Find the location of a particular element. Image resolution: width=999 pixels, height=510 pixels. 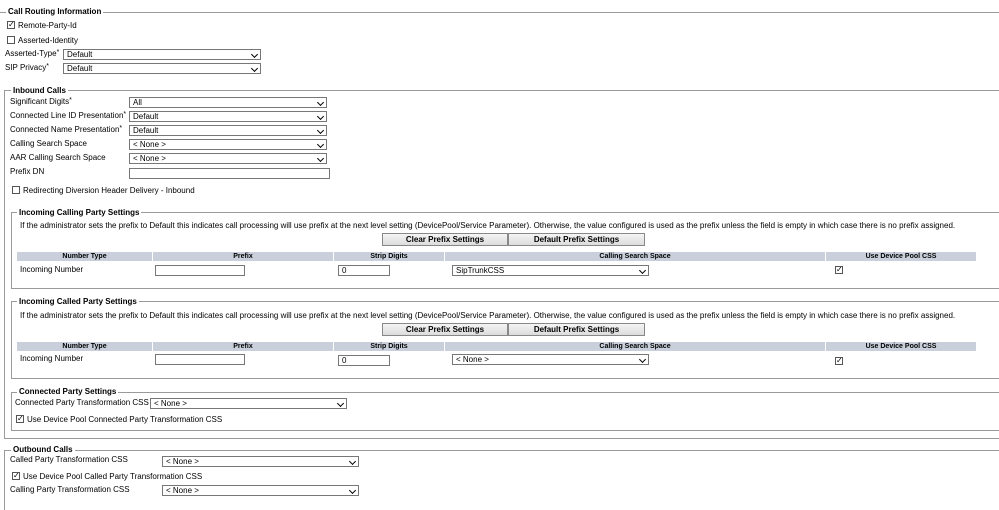

called-transform-css-select: < None > is located at coordinates (260, 461).